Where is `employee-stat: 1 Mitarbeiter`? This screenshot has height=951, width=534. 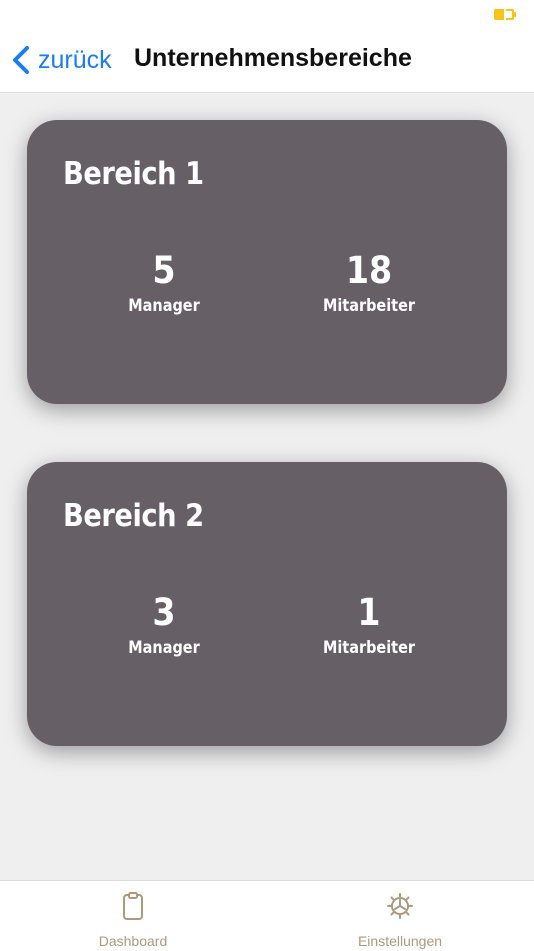 employee-stat: 1 Mitarbeiter is located at coordinates (369, 624).